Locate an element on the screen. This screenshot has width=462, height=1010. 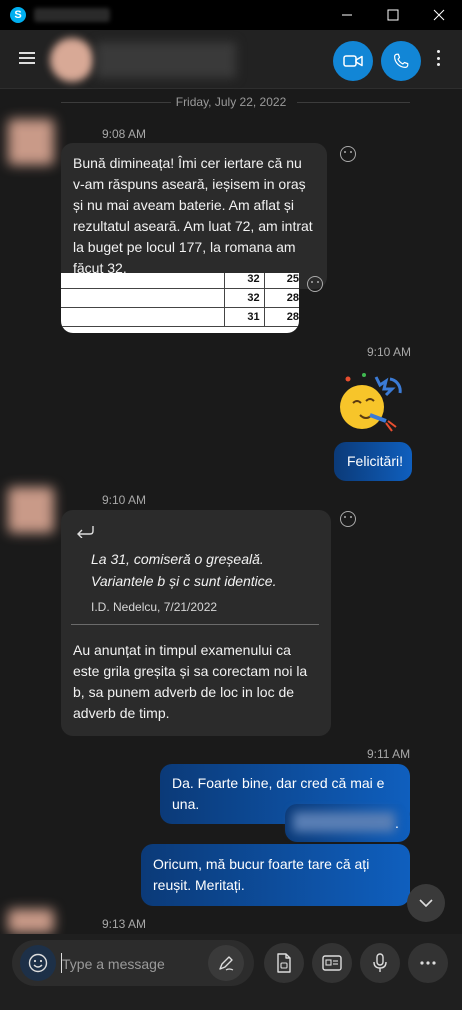
more-options-icon is located at coordinates (438, 60).